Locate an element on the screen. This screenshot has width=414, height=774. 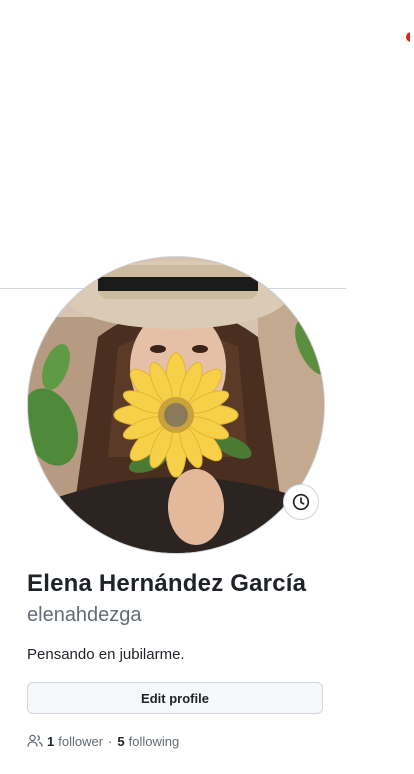
follow-stats: 1 follower · 5 following is located at coordinates (103, 741).